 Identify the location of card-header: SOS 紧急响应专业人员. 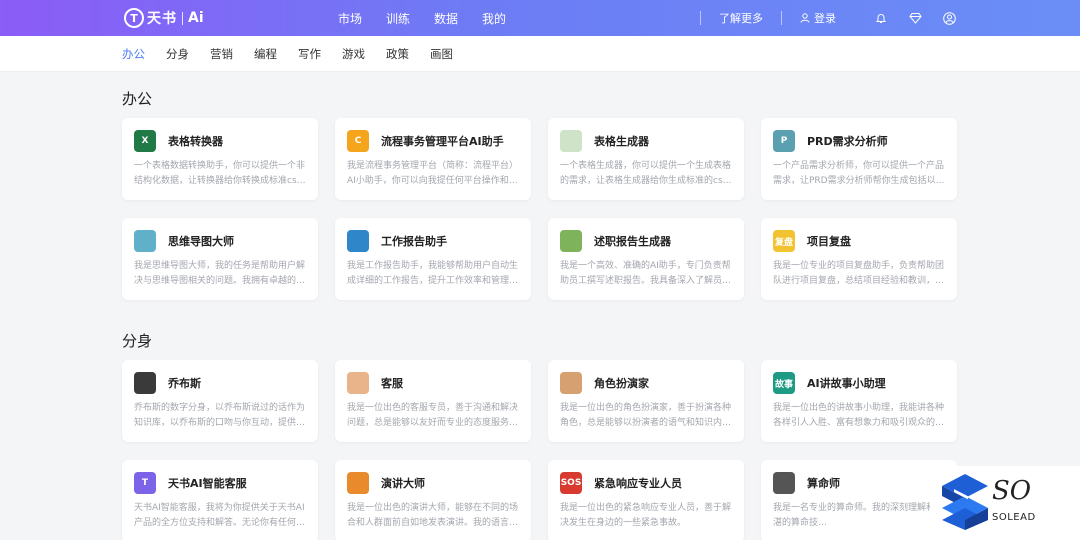
(646, 483).